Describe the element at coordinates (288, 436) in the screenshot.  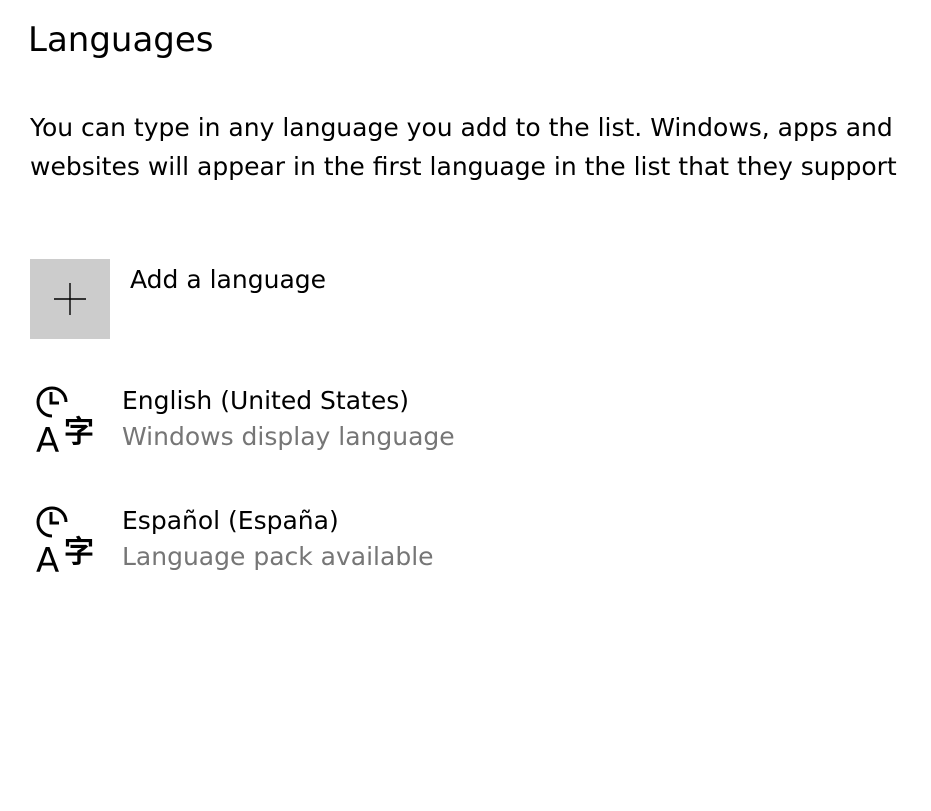
I see `language-status: Windows display language` at that location.